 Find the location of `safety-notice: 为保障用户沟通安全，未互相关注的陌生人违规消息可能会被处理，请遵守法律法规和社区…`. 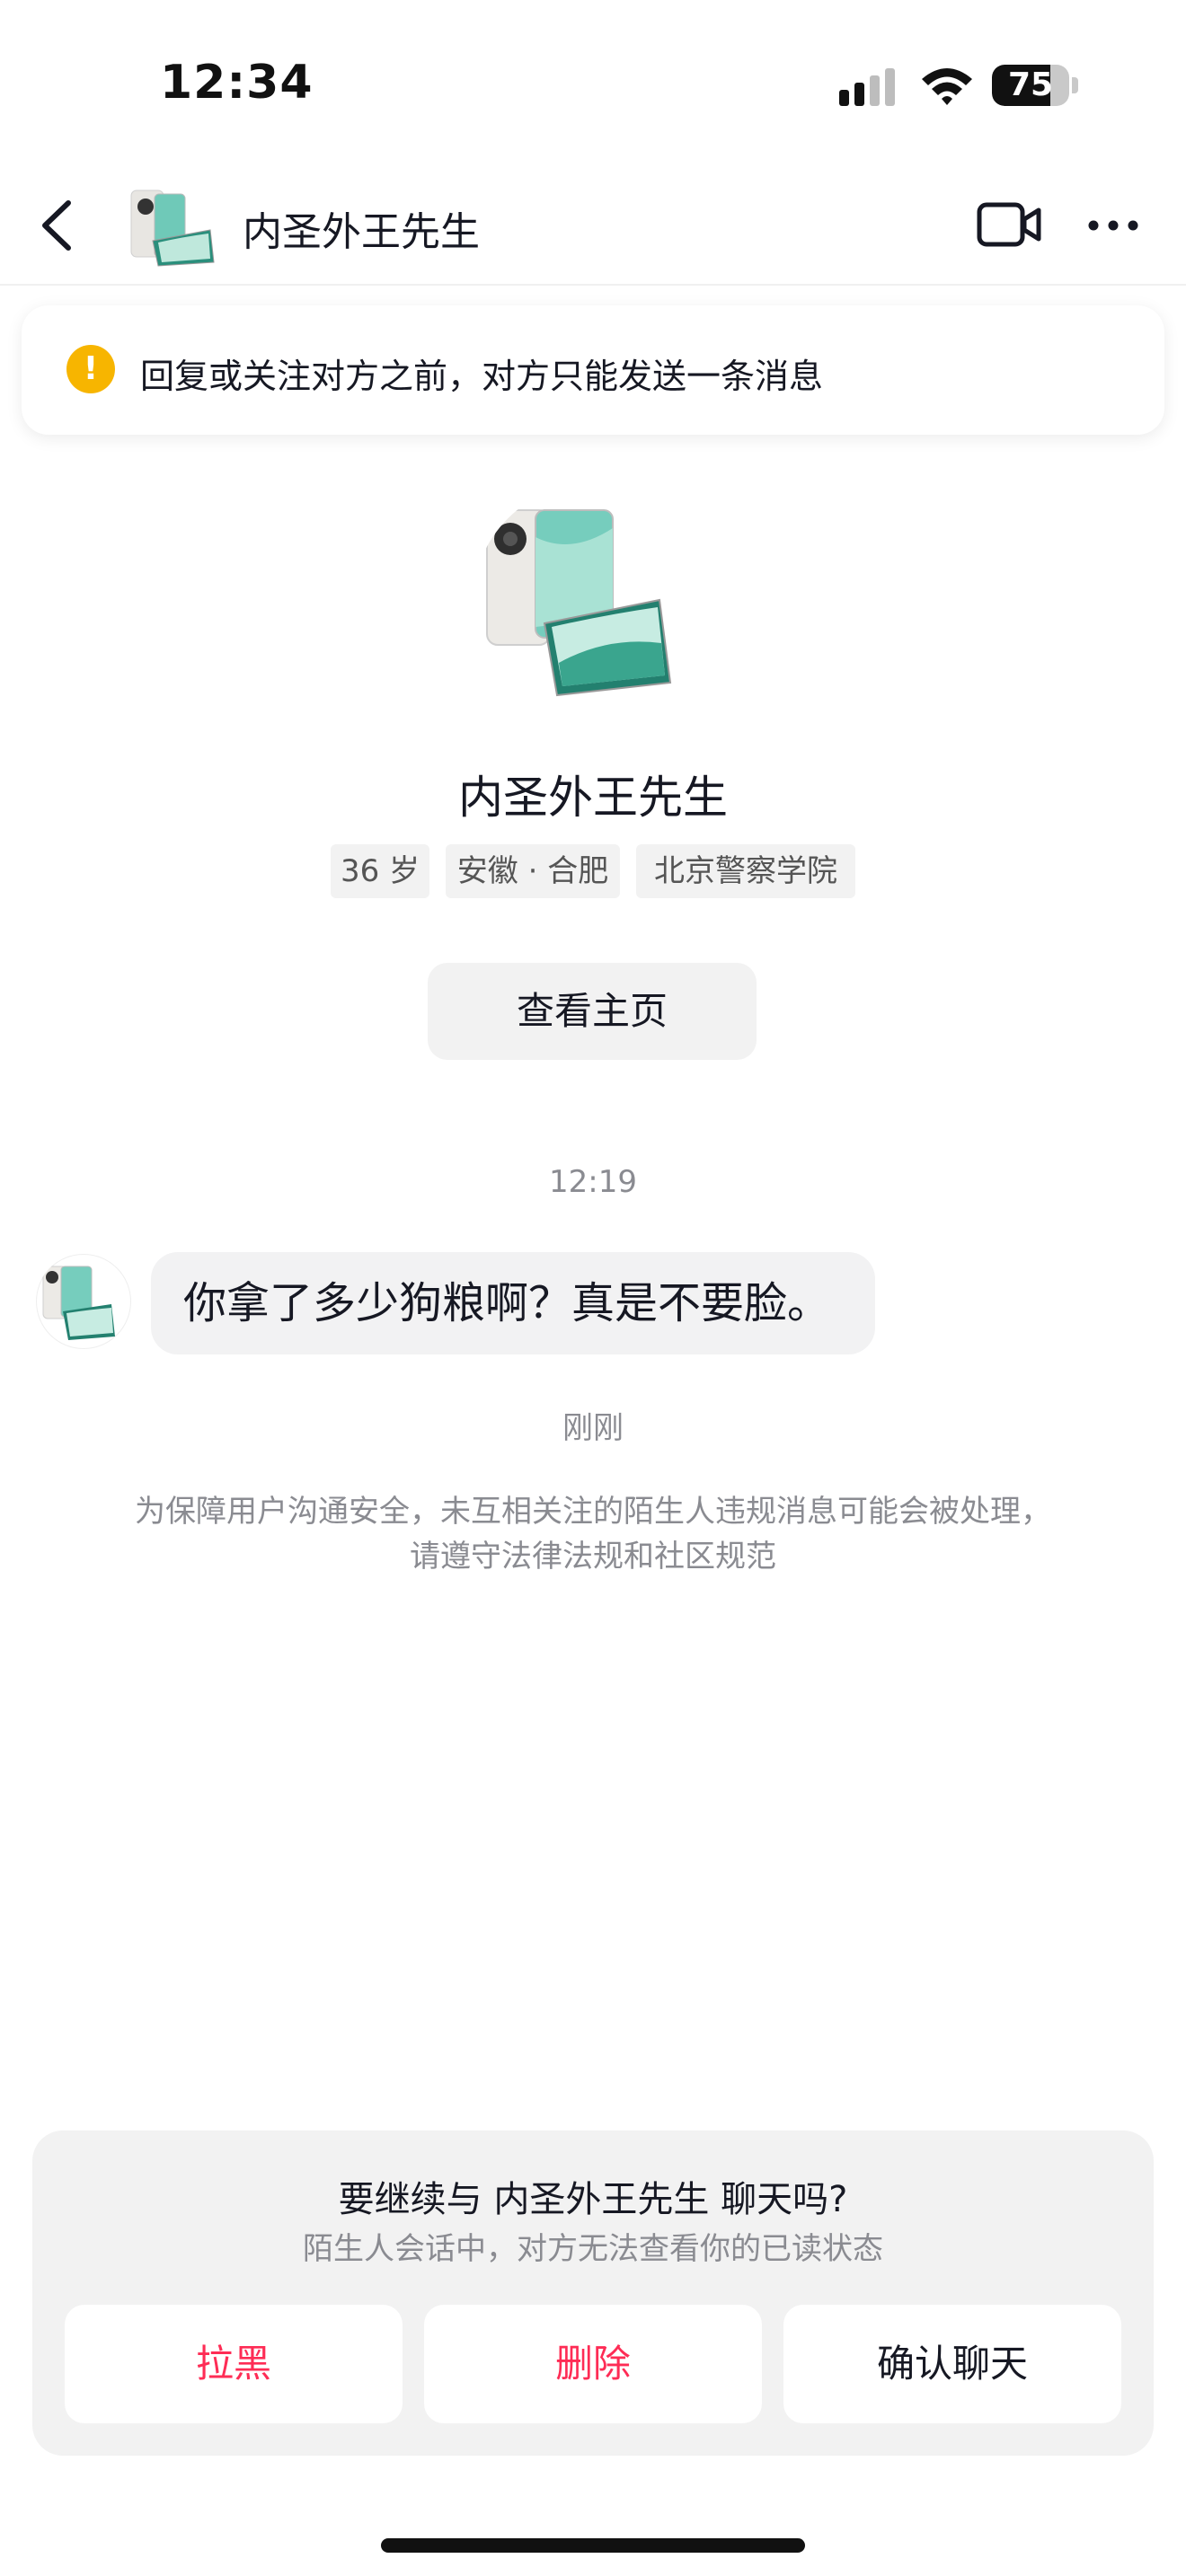

safety-notice: 为保障用户沟通安全，未互相关注的陌生人违规消息可能会被处理，请遵守法律法规和社区… is located at coordinates (593, 1534).